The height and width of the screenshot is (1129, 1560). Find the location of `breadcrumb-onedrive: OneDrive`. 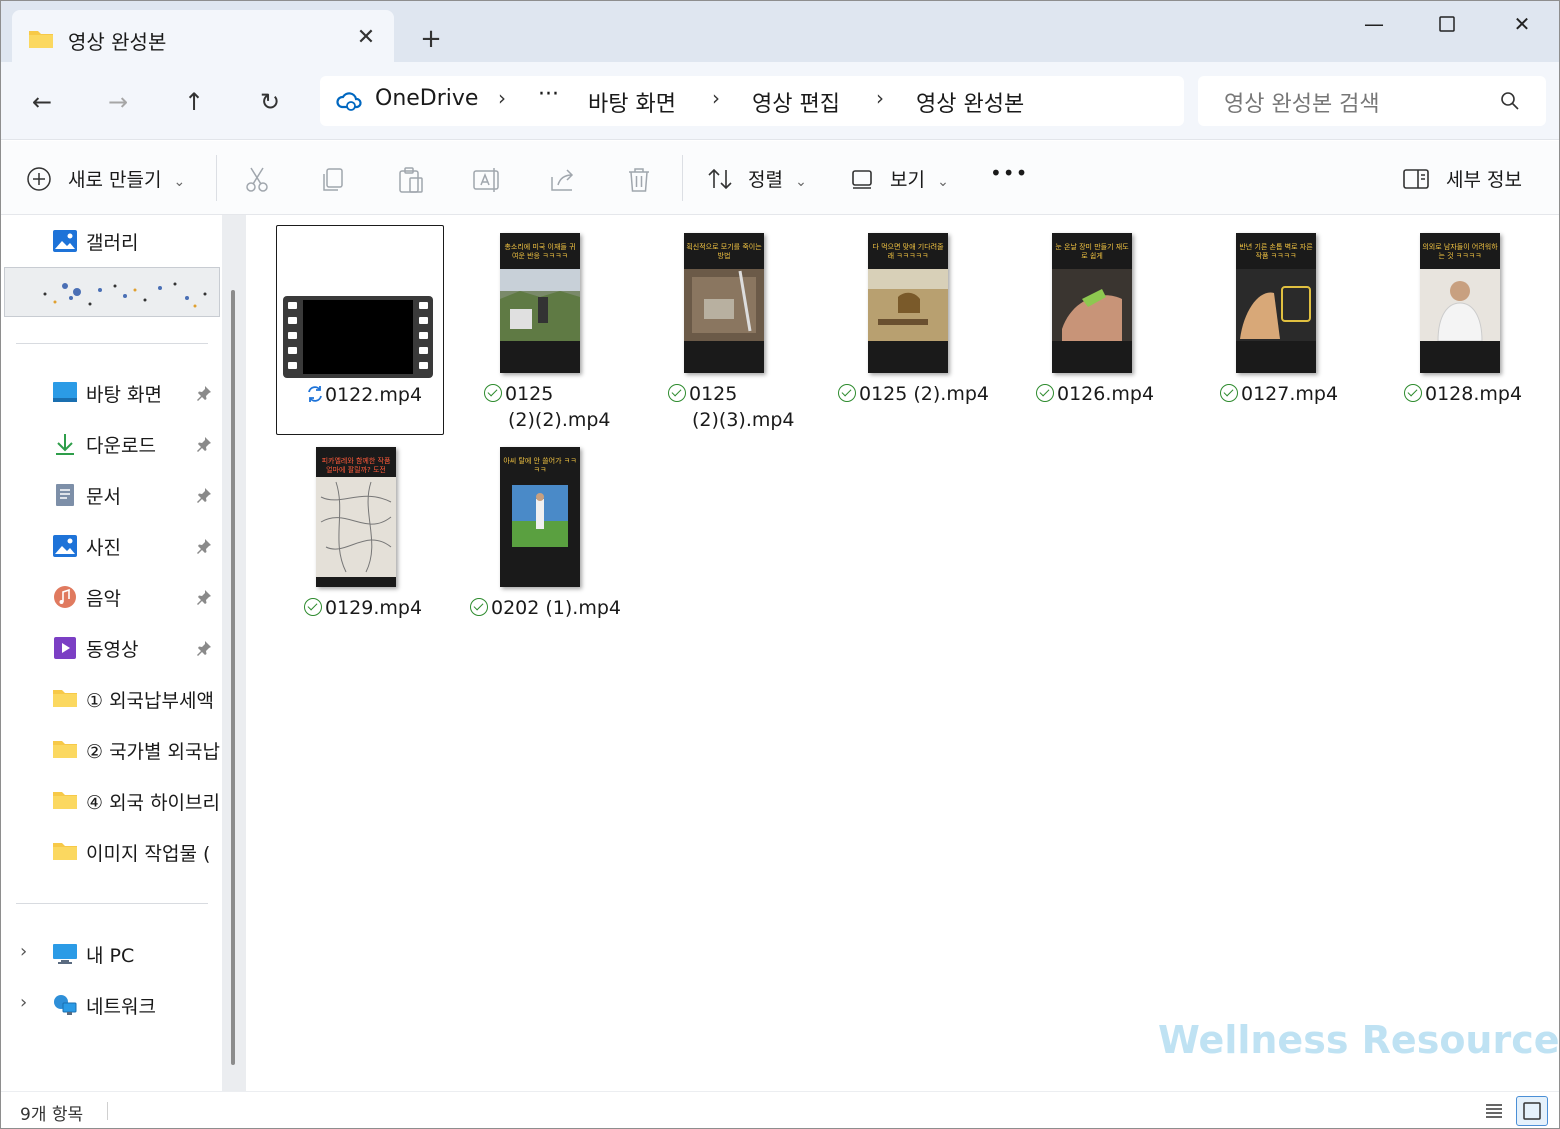

breadcrumb-onedrive: OneDrive is located at coordinates (426, 98).